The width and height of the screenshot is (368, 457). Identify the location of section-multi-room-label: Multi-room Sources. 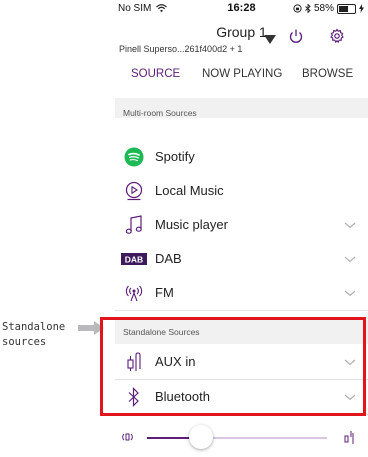
(160, 113).